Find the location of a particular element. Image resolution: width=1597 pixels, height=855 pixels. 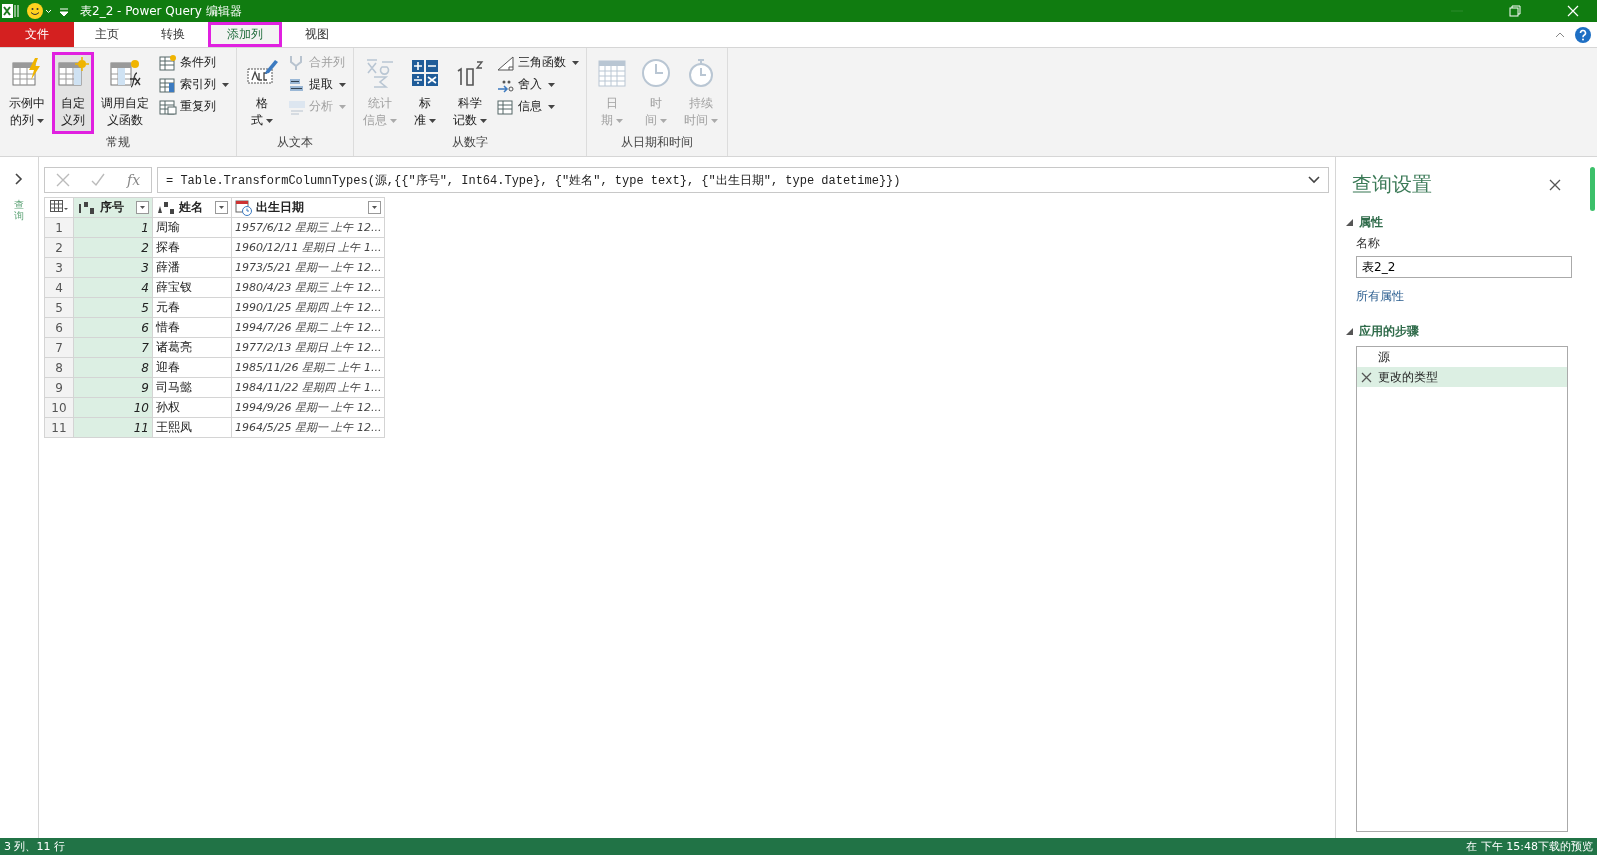

column-header: 出生日期 is located at coordinates (308, 207).